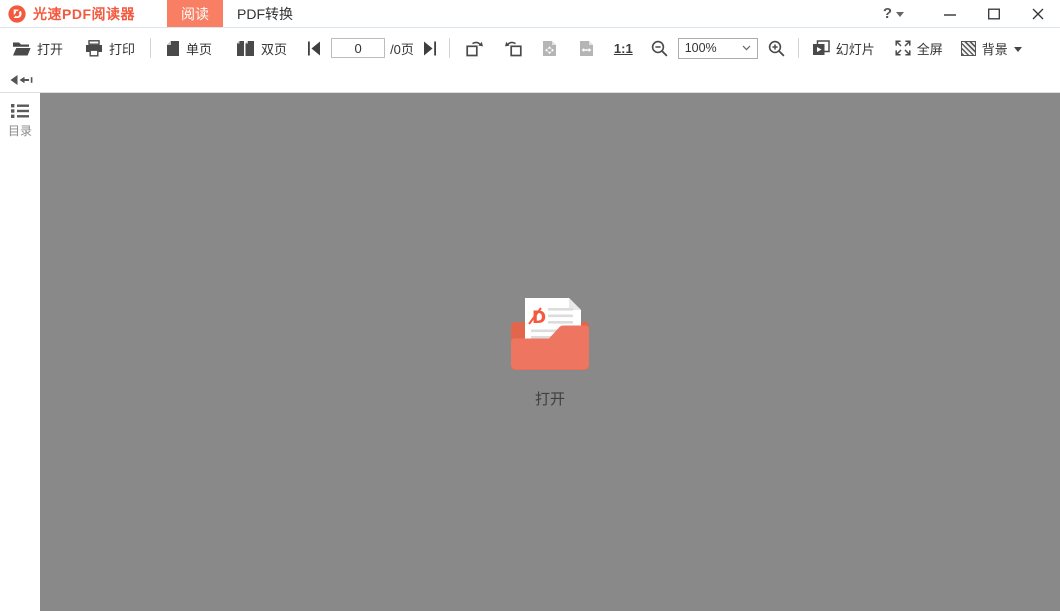 This screenshot has height=611, width=1060. I want to click on zoom-level-value: 100%, so click(700, 48).